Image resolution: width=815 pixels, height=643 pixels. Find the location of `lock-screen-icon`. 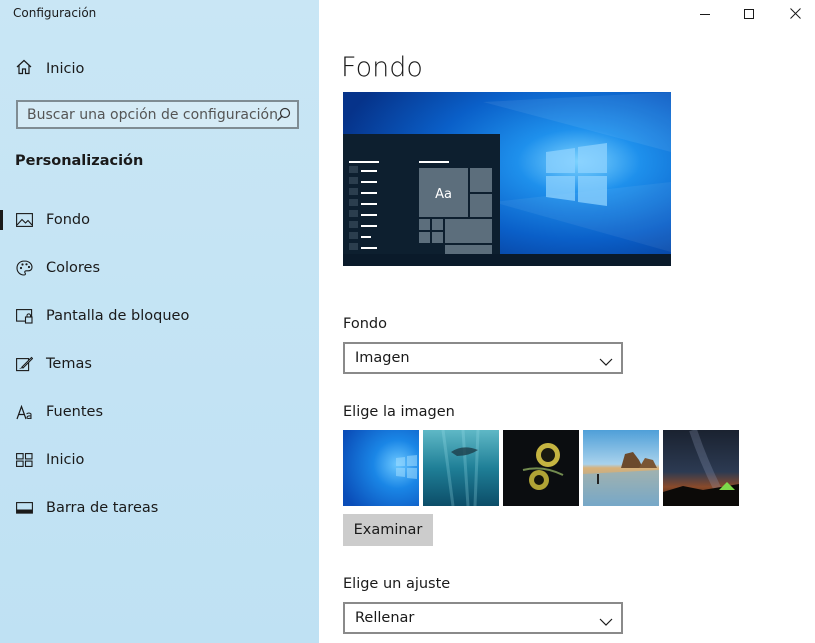

lock-screen-icon is located at coordinates (24, 316).